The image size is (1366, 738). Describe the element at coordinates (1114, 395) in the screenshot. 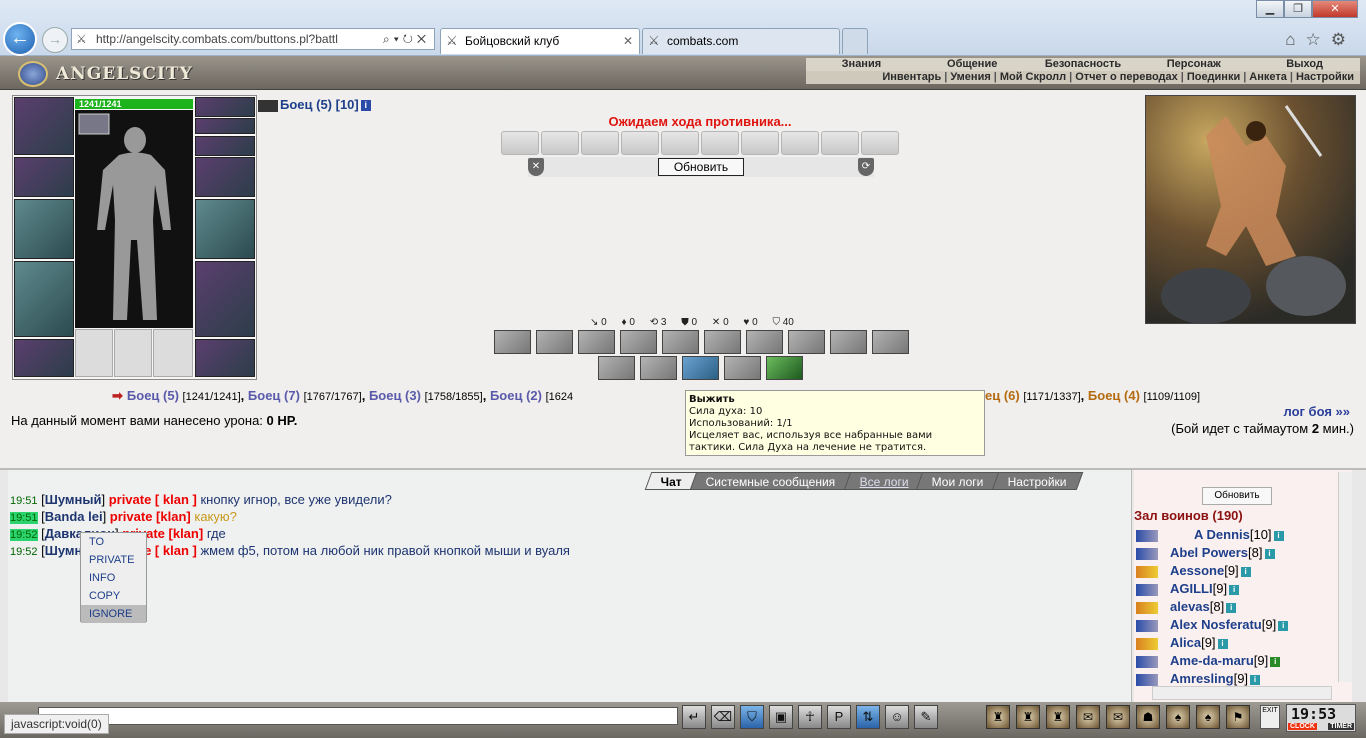

I see `fighter-link: Боец (4)` at that location.